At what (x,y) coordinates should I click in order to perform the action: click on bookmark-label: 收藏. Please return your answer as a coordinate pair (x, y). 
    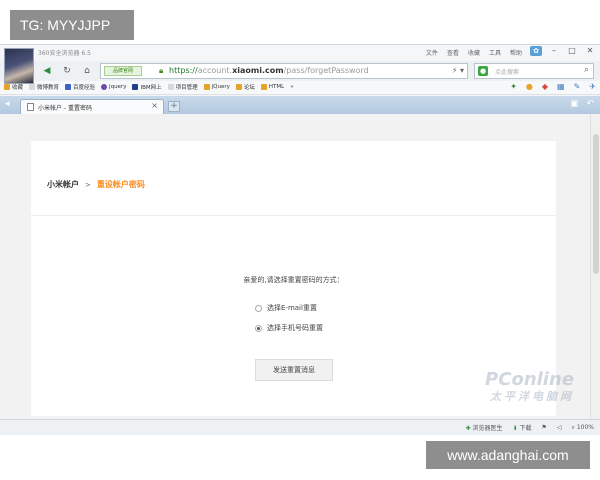
    Looking at the image, I should click on (18, 88).